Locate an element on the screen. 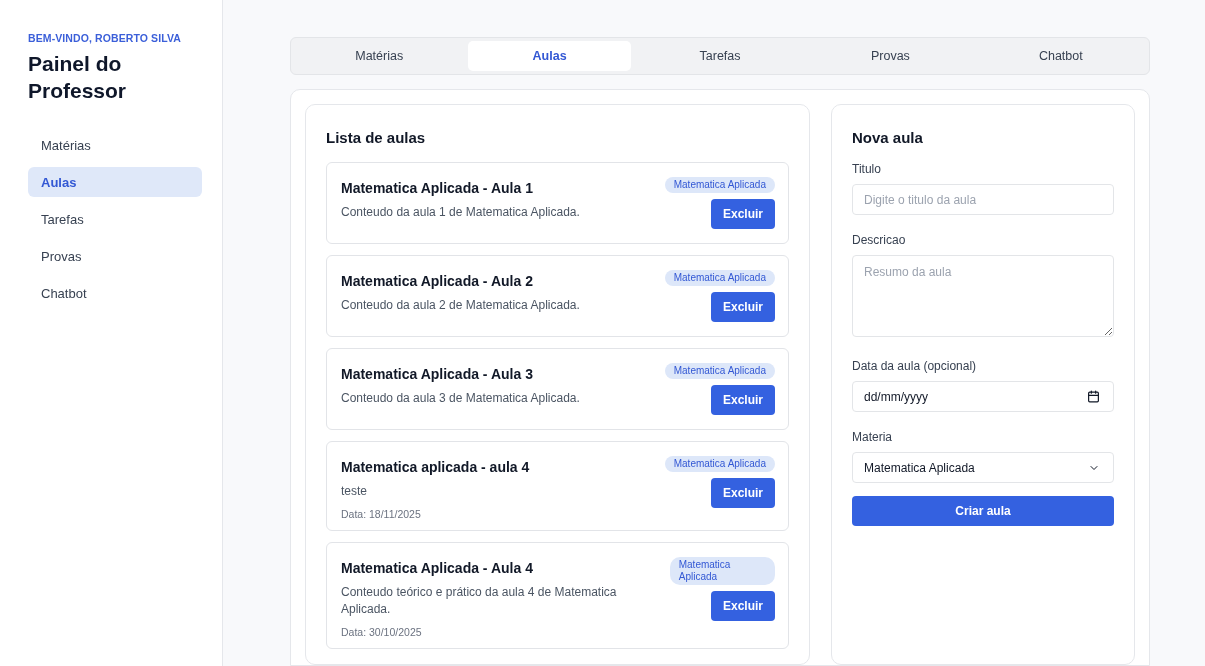 This screenshot has width=1205, height=666. lesson-description: Conteudo da aula 1 de Matematica Aplicada. is located at coordinates (460, 212).